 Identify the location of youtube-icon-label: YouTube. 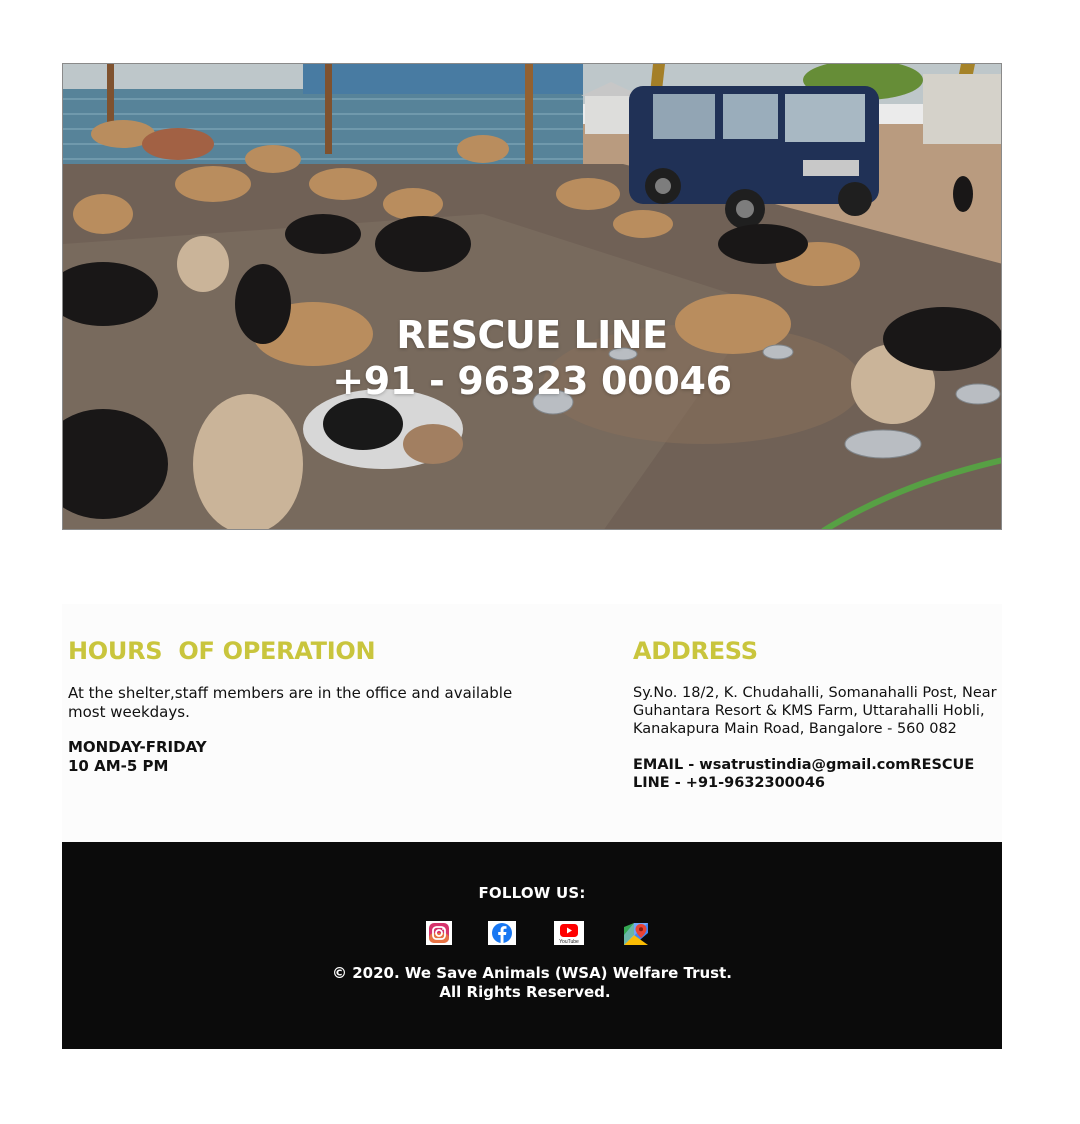
(569, 942).